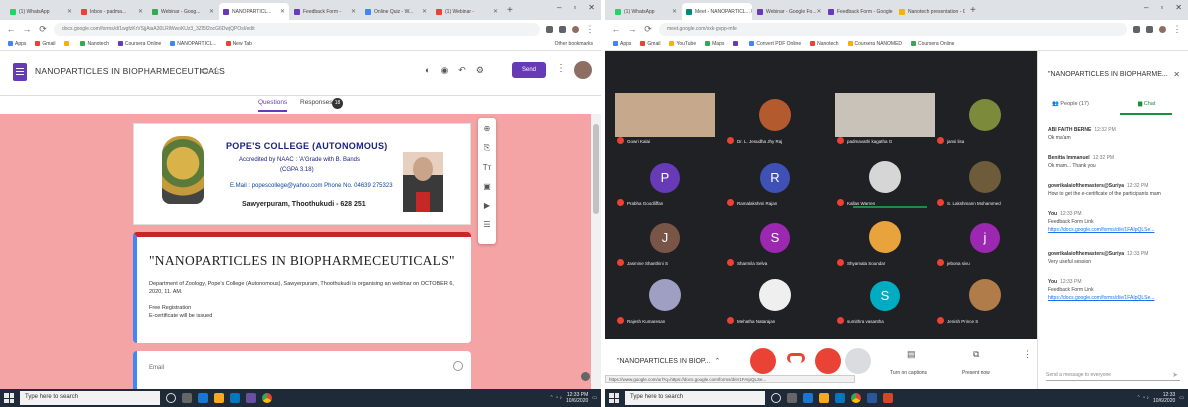 The height and width of the screenshot is (407, 1188). I want to click on word-icon, so click(872, 398).